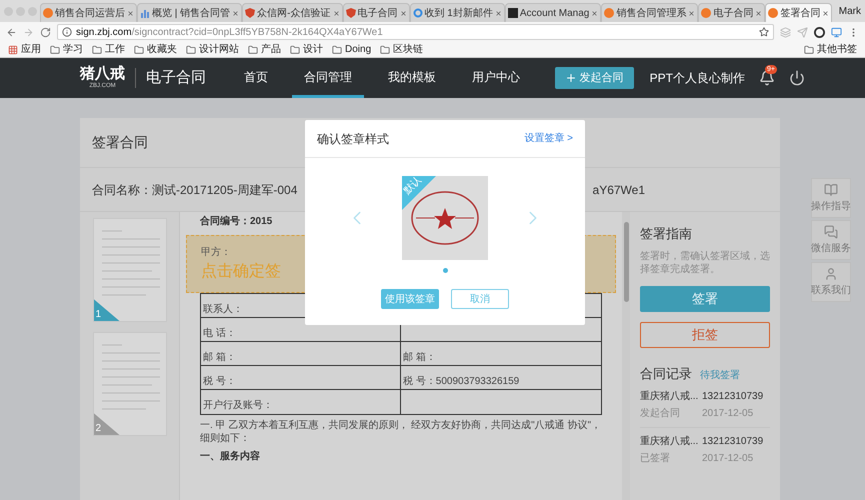 Image resolution: width=865 pixels, height=500 pixels. I want to click on browser-tab: 概览 | 销售合同管, so click(189, 12).